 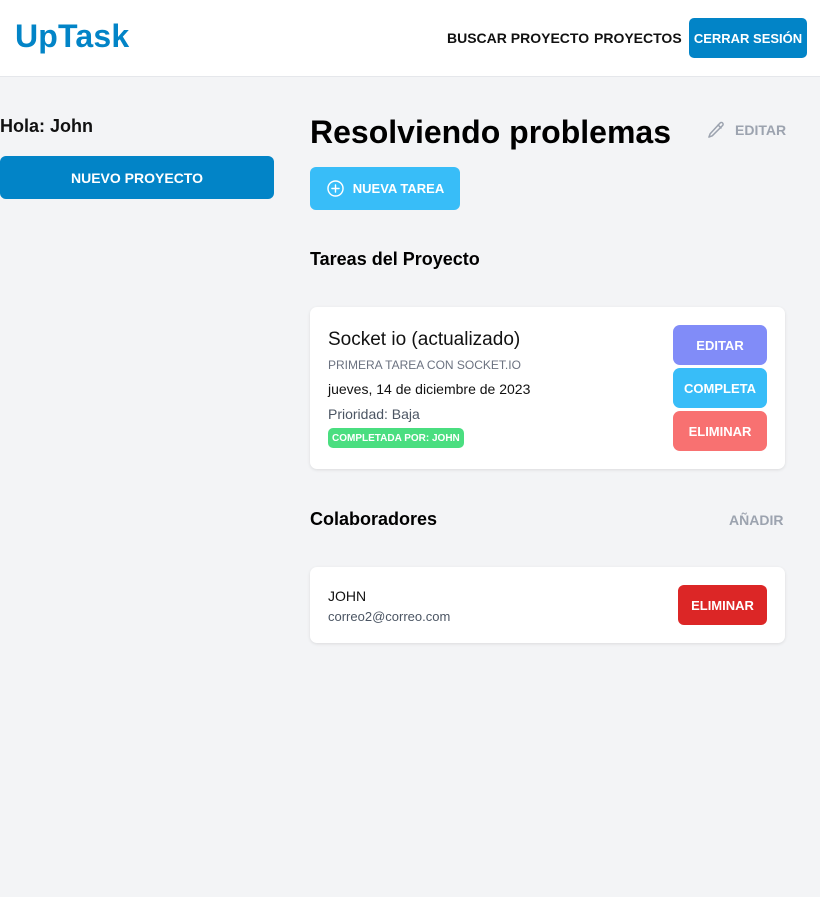 What do you see at coordinates (720, 388) in the screenshot?
I see `complete-task-button: COMPLETA` at bounding box center [720, 388].